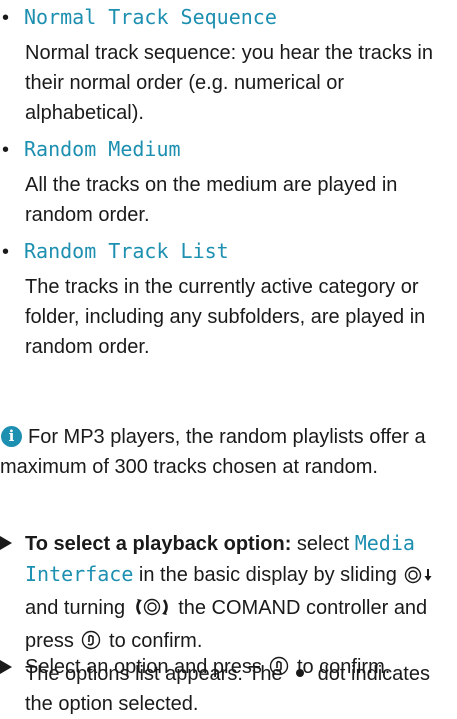 The width and height of the screenshot is (457, 719). Describe the element at coordinates (152, 611) in the screenshot. I see `turn-controller-icon` at that location.